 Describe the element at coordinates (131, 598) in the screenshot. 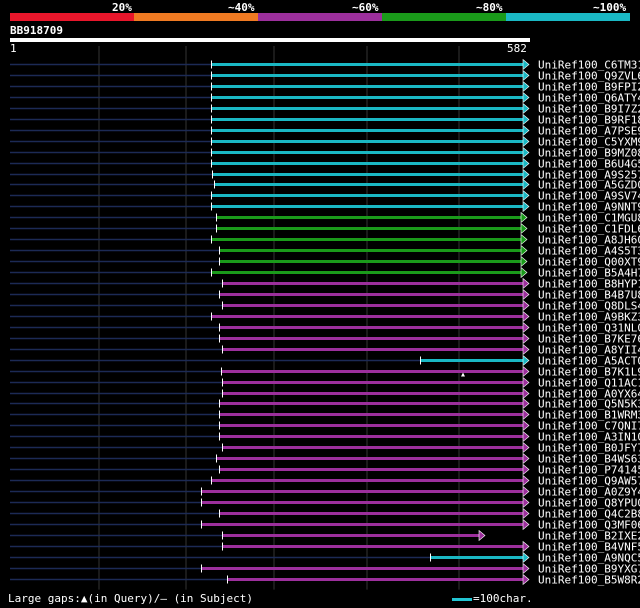

I see `gaps-legend: Large gaps:▲(in Query)/– (in Subject)` at that location.